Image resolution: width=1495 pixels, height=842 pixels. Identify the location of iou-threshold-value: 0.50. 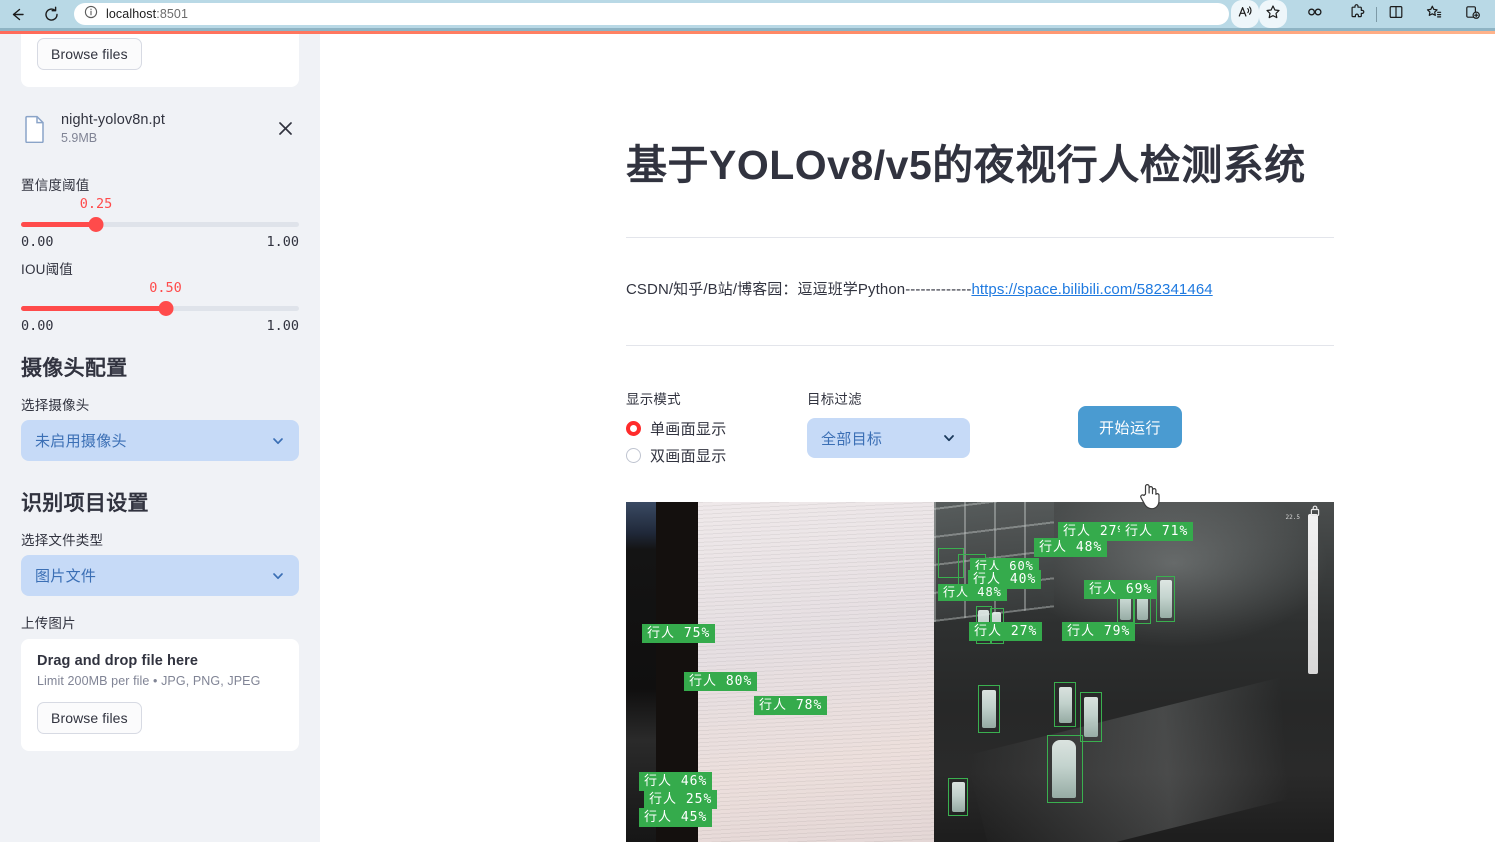
(165, 288).